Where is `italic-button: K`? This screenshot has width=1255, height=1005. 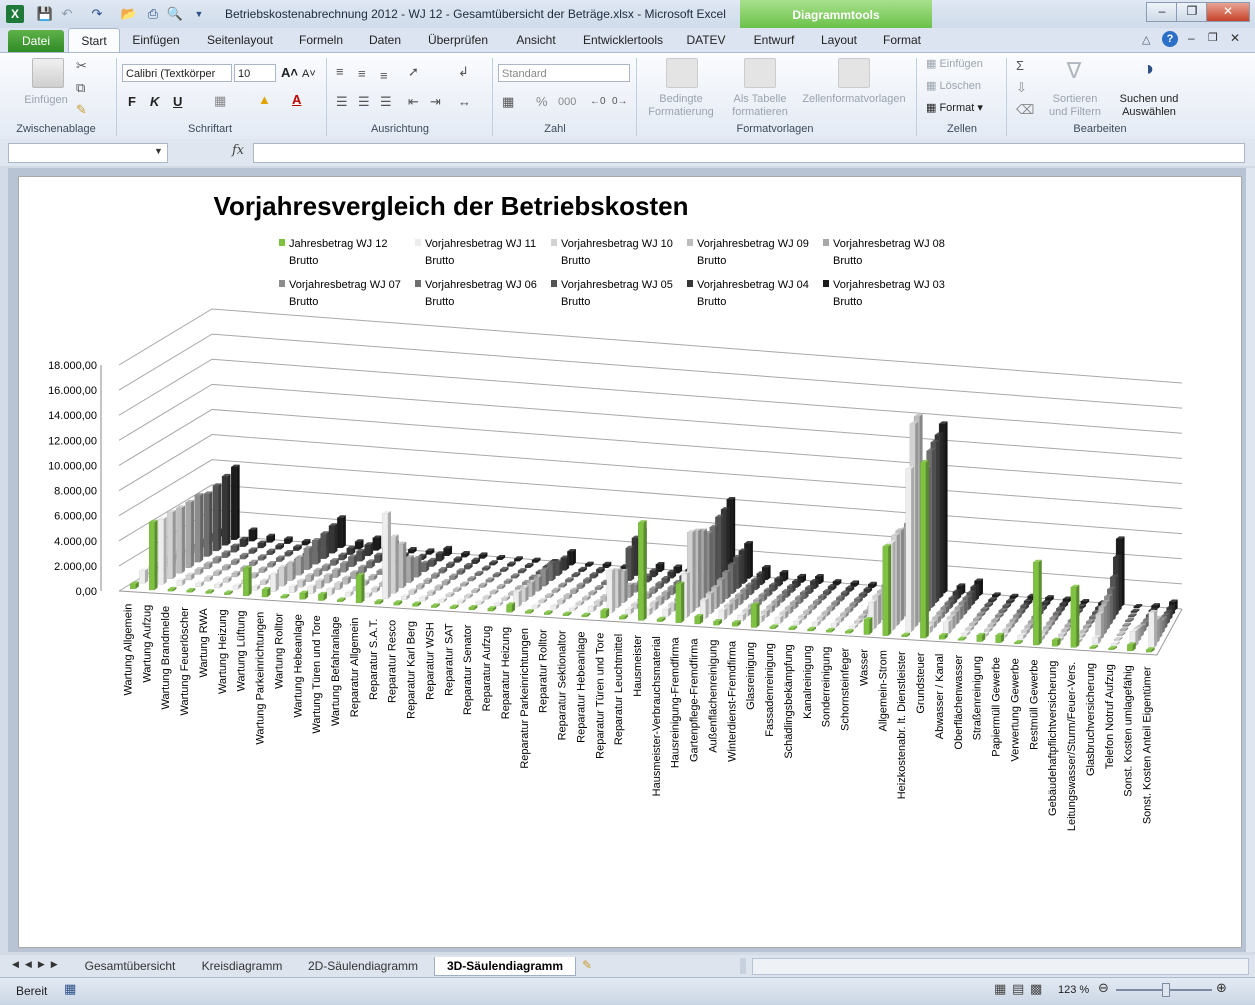
italic-button: K is located at coordinates (154, 102).